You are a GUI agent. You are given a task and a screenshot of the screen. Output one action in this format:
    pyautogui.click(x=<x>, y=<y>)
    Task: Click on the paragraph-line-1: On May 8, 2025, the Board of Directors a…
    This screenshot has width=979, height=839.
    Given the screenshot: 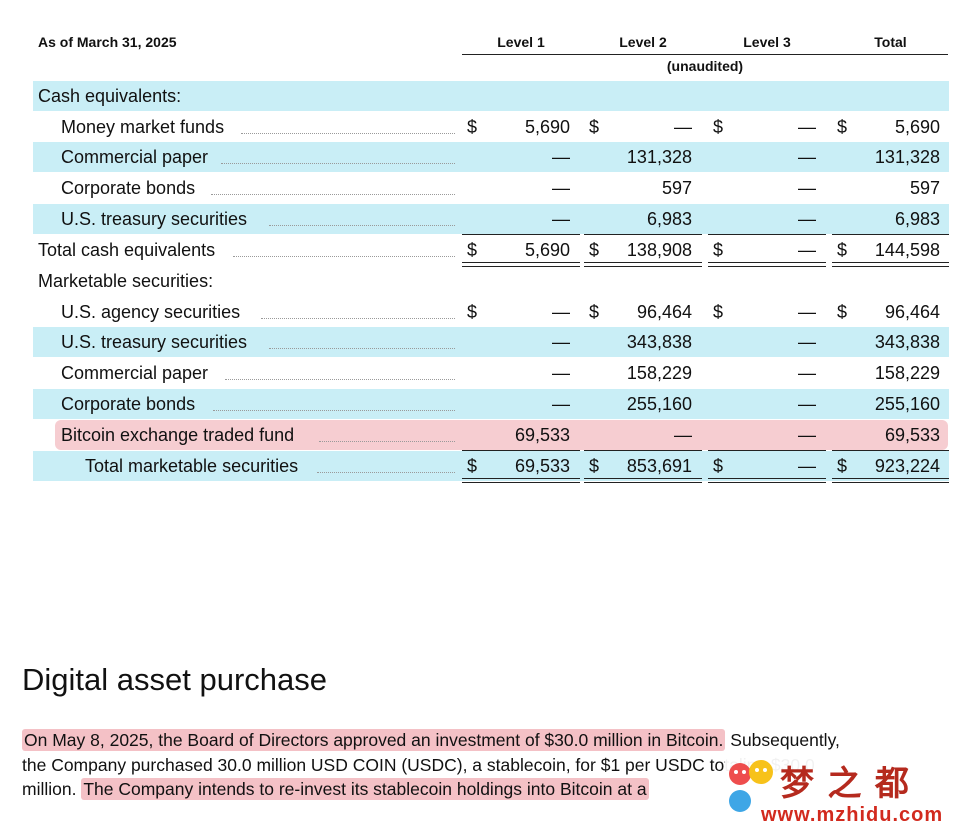 What is the action you would take?
    pyautogui.click(x=497, y=740)
    